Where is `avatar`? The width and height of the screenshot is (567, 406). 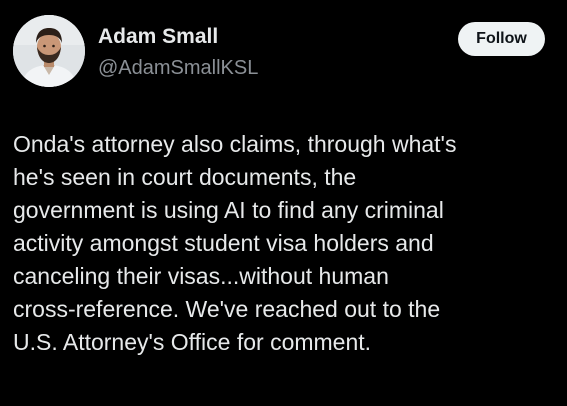 avatar is located at coordinates (49, 51).